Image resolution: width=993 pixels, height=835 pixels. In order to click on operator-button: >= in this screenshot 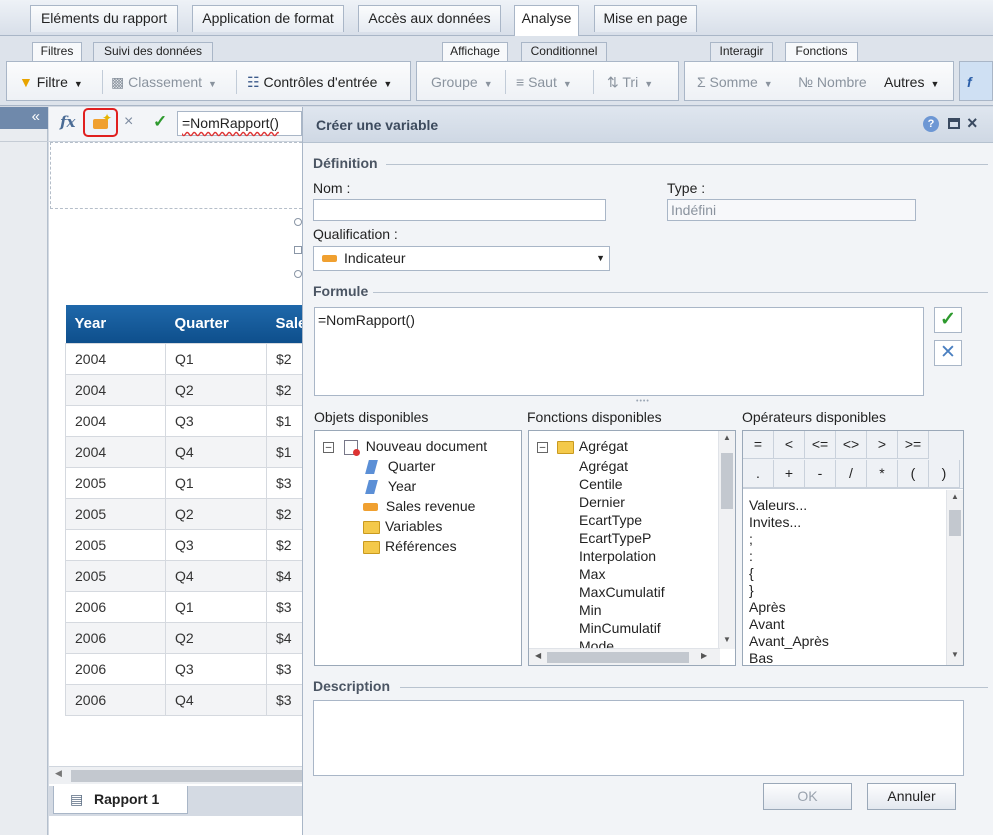, I will do `click(913, 445)`.